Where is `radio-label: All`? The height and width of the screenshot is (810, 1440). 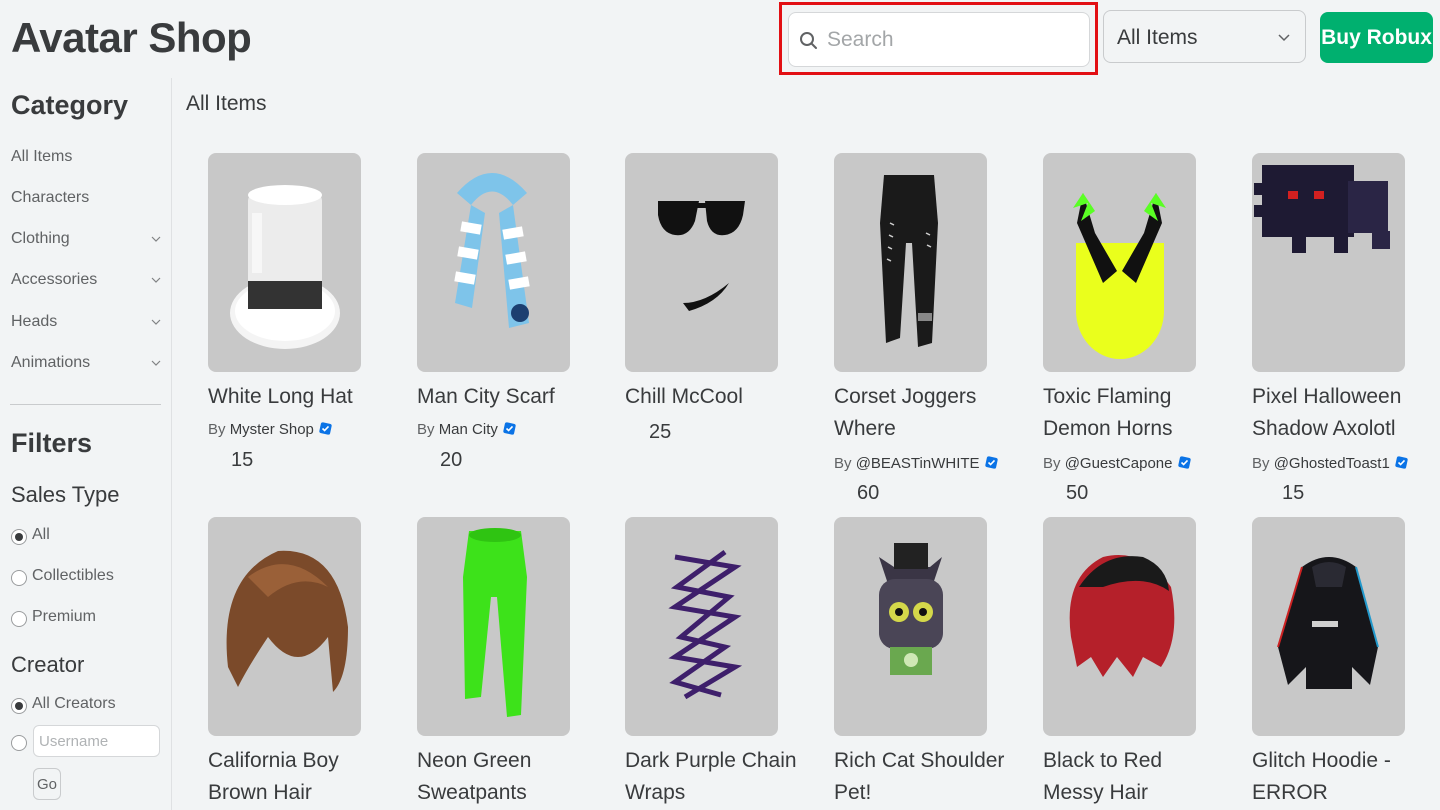 radio-label: All is located at coordinates (41, 534).